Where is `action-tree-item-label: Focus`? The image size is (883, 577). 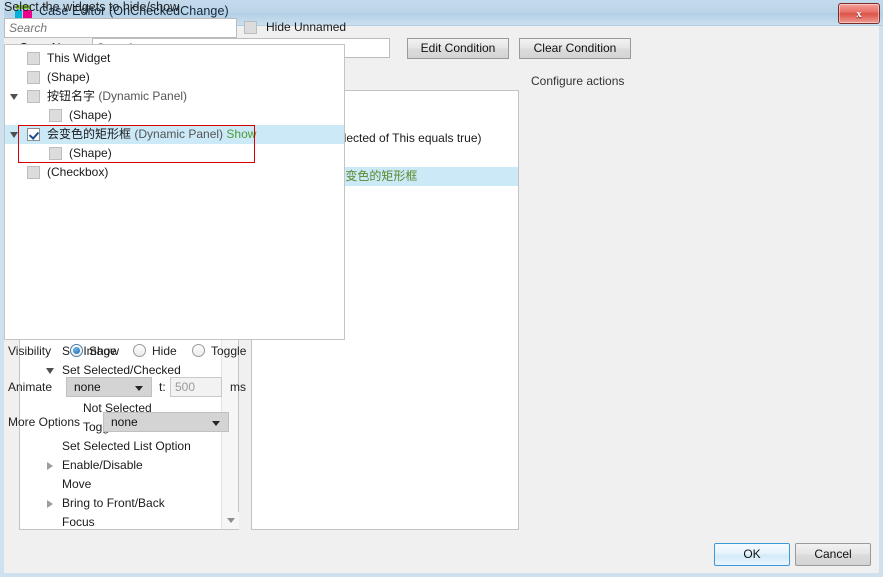
action-tree-item-label: Focus is located at coordinates (78, 522).